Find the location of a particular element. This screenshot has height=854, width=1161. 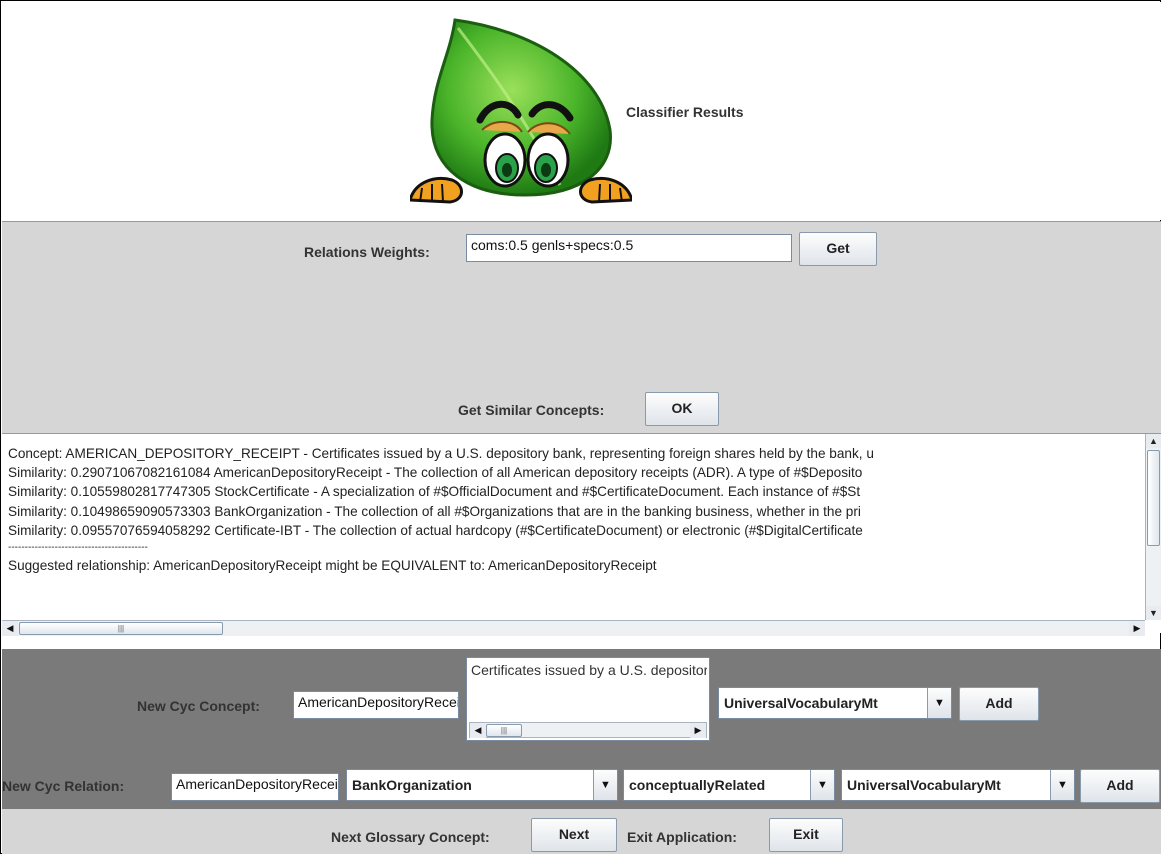

leaf-mascot-icon is located at coordinates (521, 111).